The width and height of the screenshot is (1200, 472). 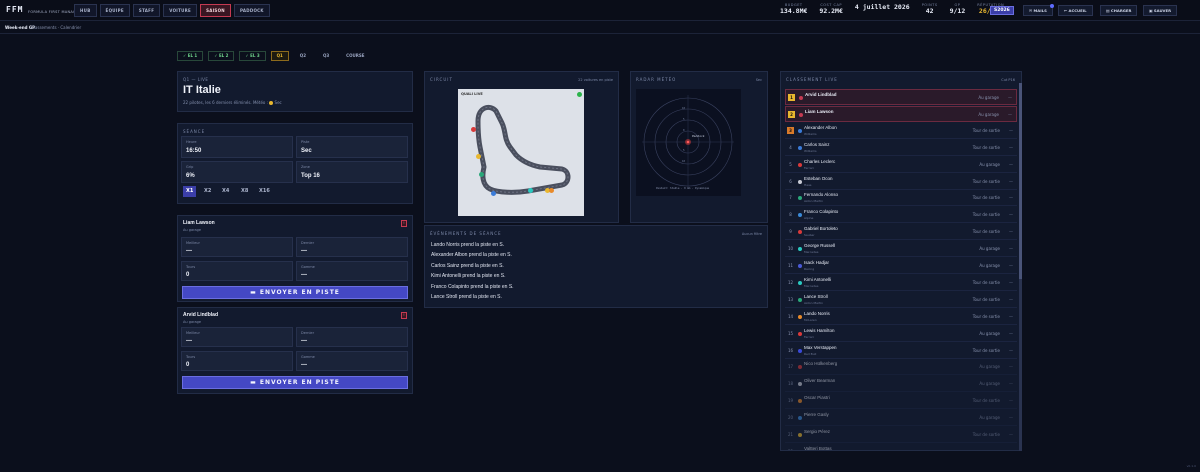 What do you see at coordinates (901, 97) in the screenshot?
I see `standings-row: 1 Arvid Lindblad Au garage —` at bounding box center [901, 97].